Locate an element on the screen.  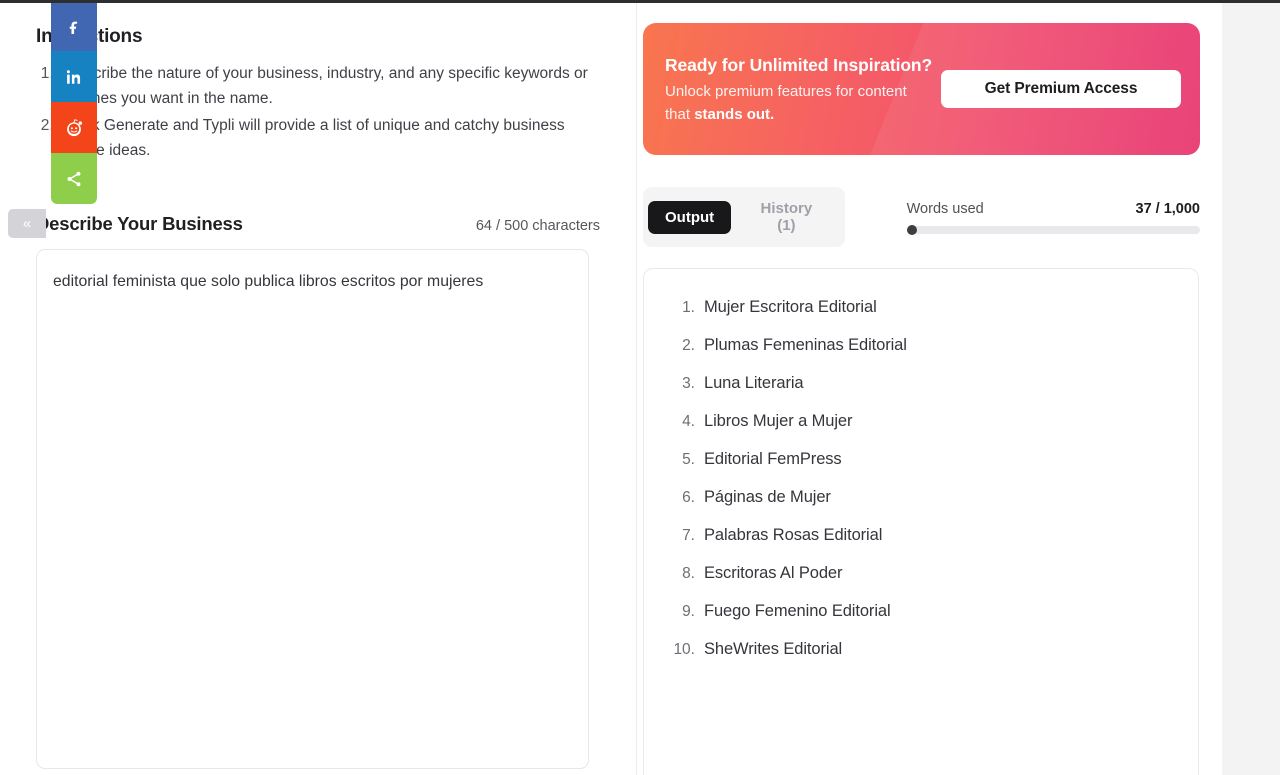
generated-name-item: 6. Páginas de Mujer is located at coordinates (921, 497).